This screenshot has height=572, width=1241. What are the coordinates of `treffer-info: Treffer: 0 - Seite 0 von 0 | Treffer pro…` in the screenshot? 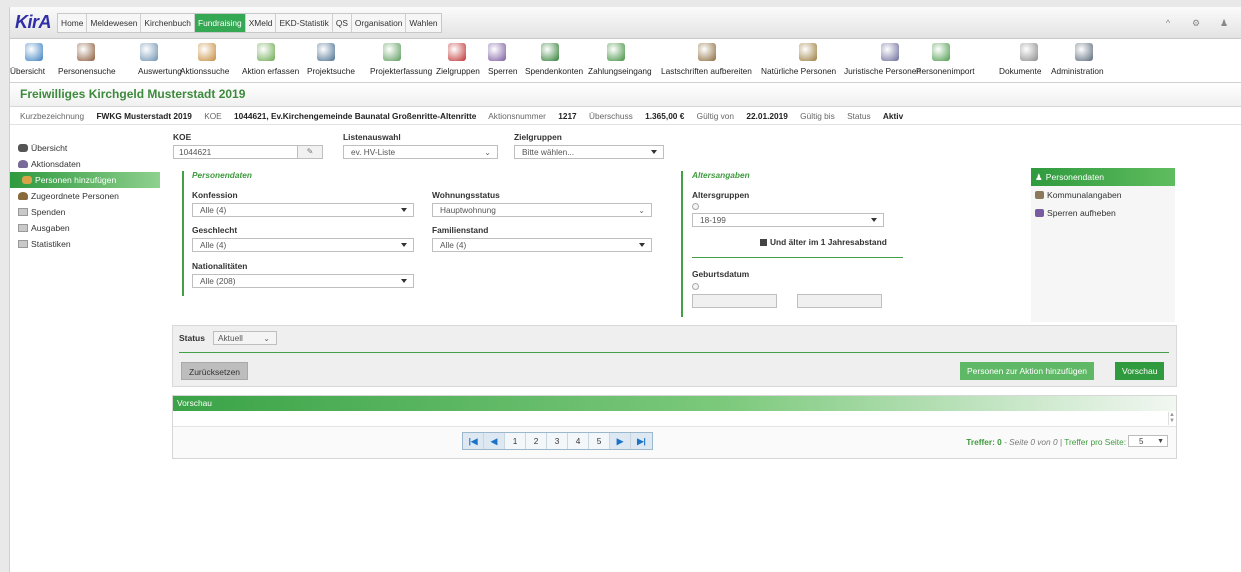 It's located at (1046, 442).